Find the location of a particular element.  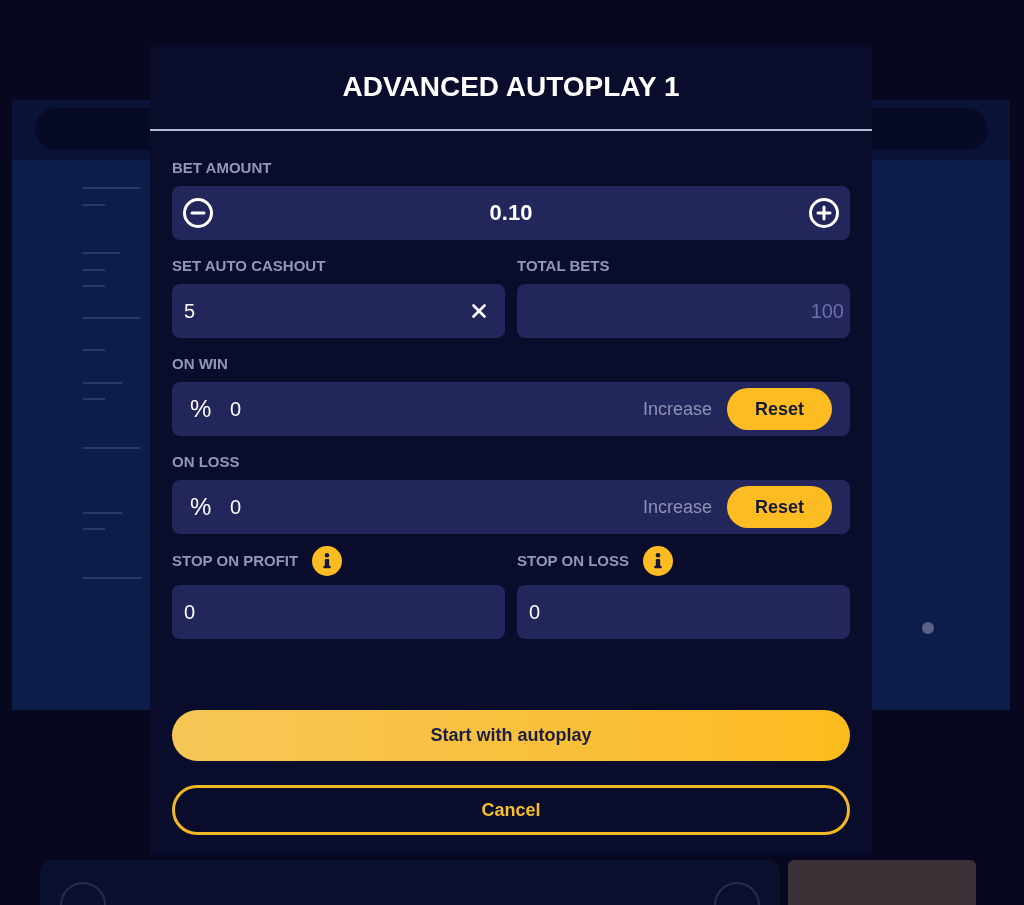

bet-amount-input: 0.10 is located at coordinates (511, 213).